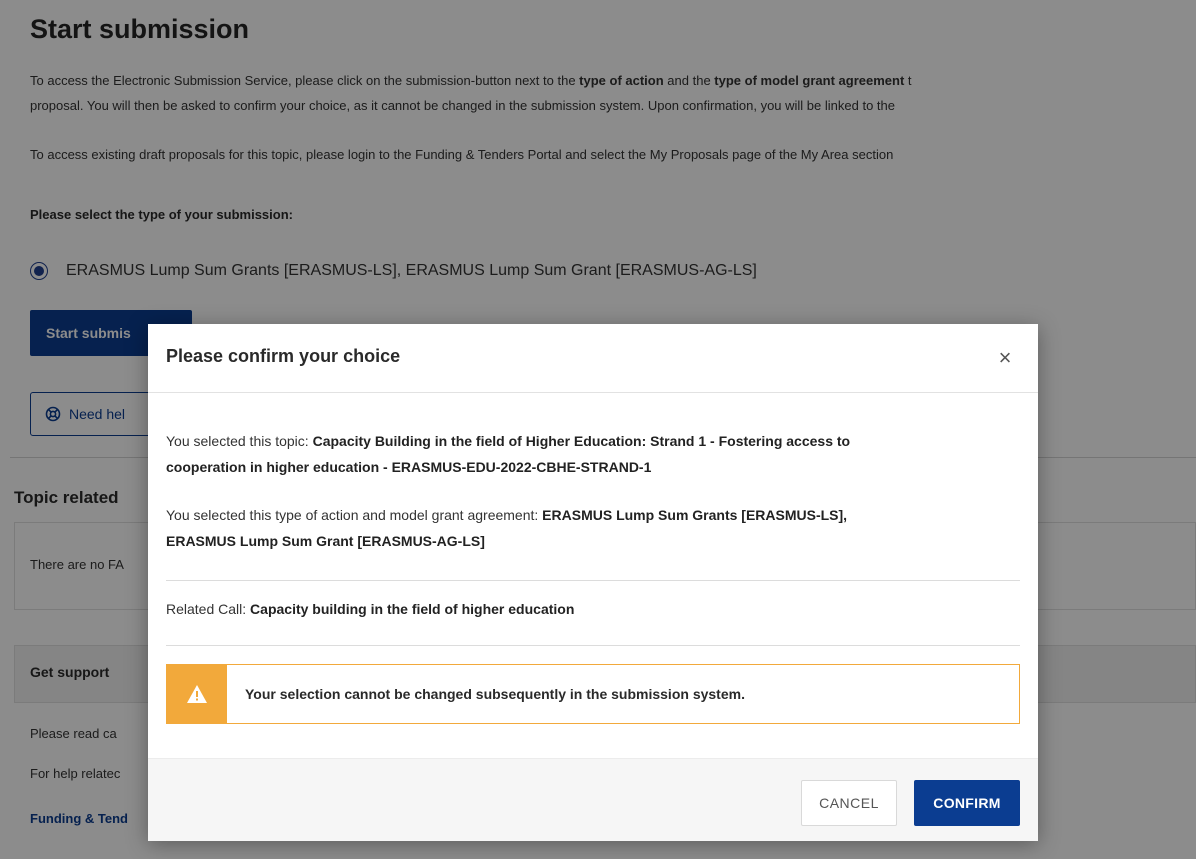  I want to click on dialog-title: Please confirm your choice, so click(283, 356).